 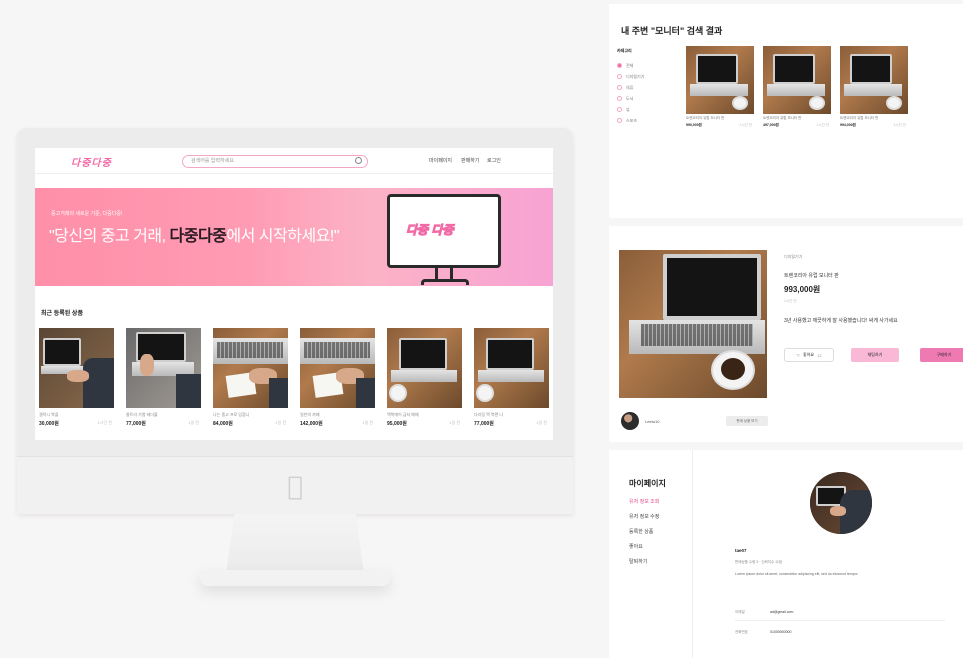 I want to click on product-detail-image, so click(x=693, y=324).